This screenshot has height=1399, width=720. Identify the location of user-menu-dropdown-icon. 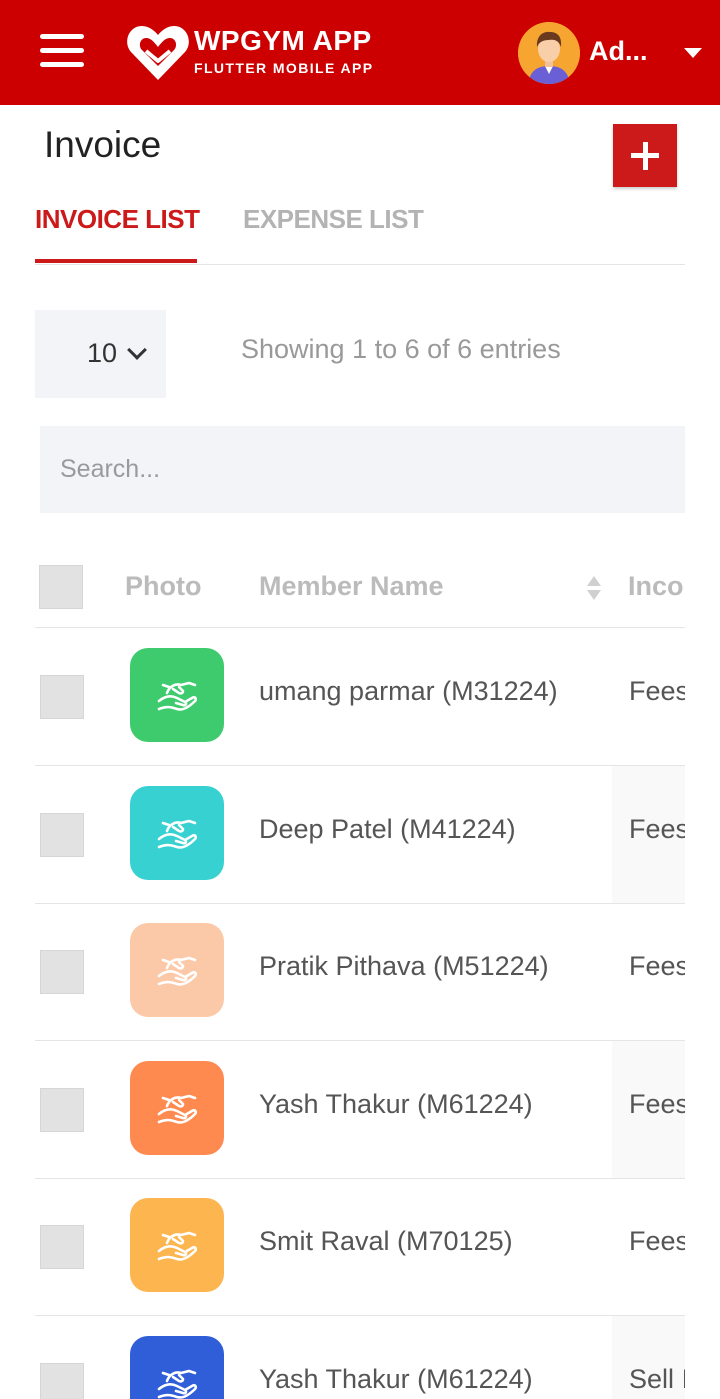
(693, 53).